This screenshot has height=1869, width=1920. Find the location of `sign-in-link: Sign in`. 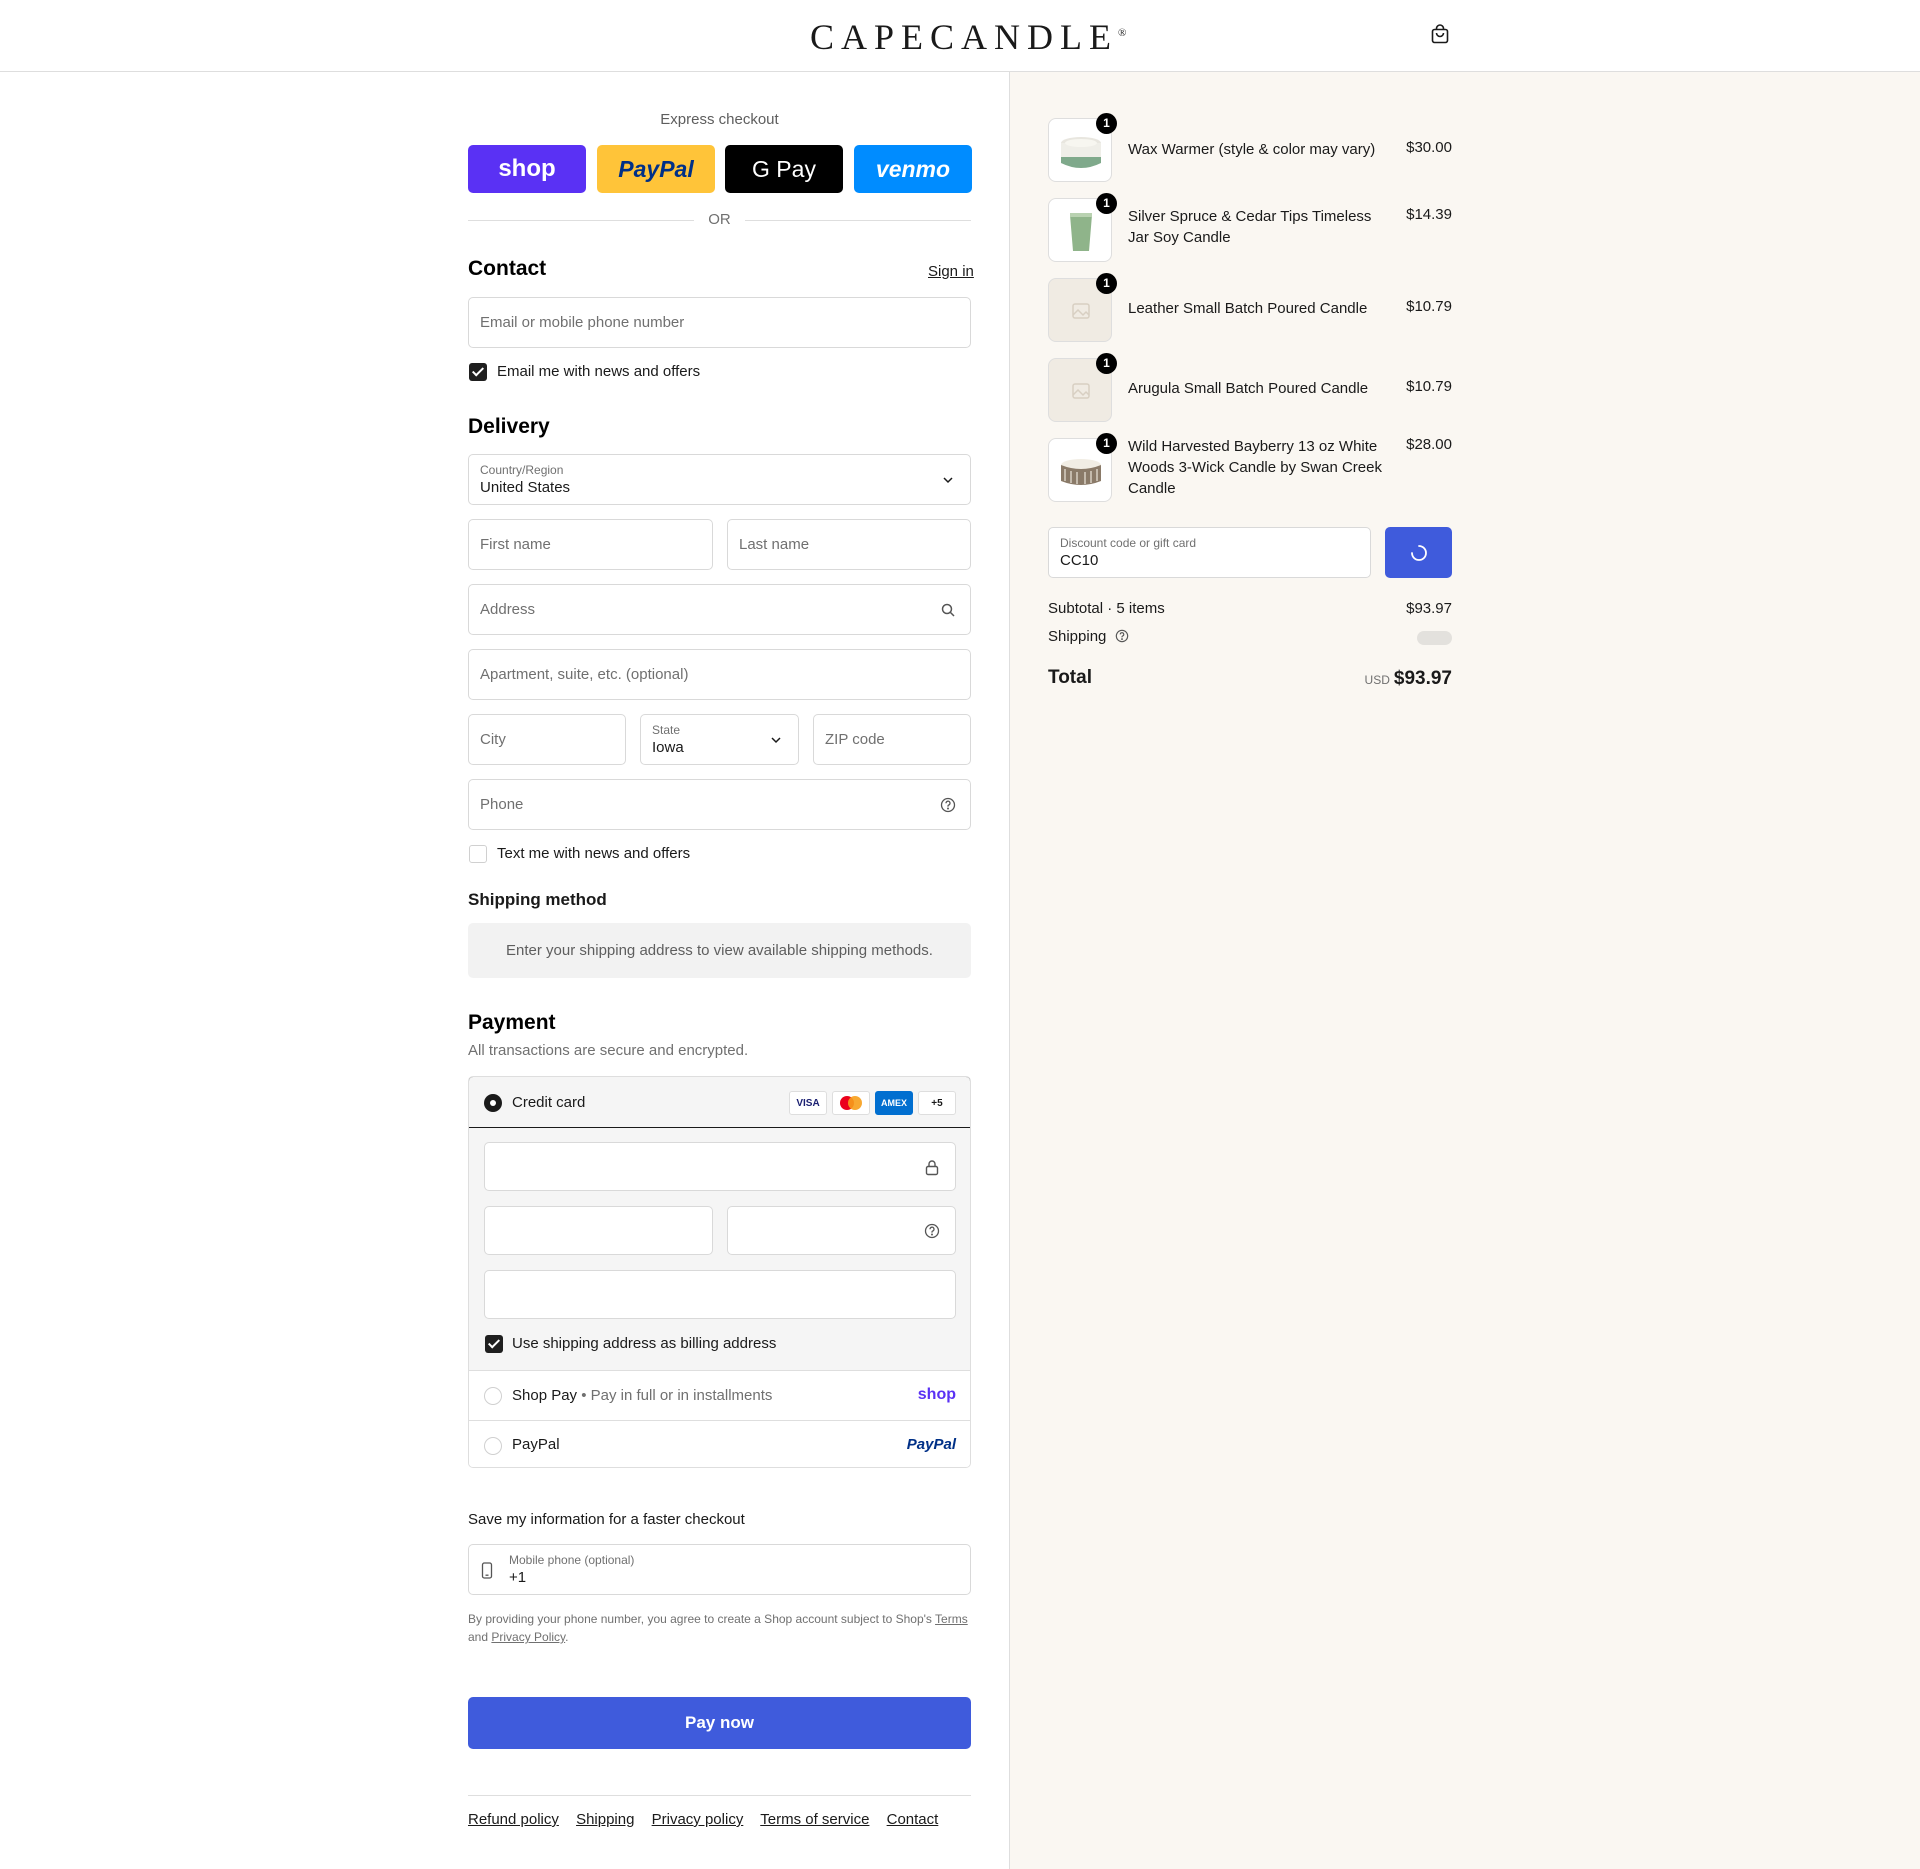

sign-in-link: Sign in is located at coordinates (951, 271).